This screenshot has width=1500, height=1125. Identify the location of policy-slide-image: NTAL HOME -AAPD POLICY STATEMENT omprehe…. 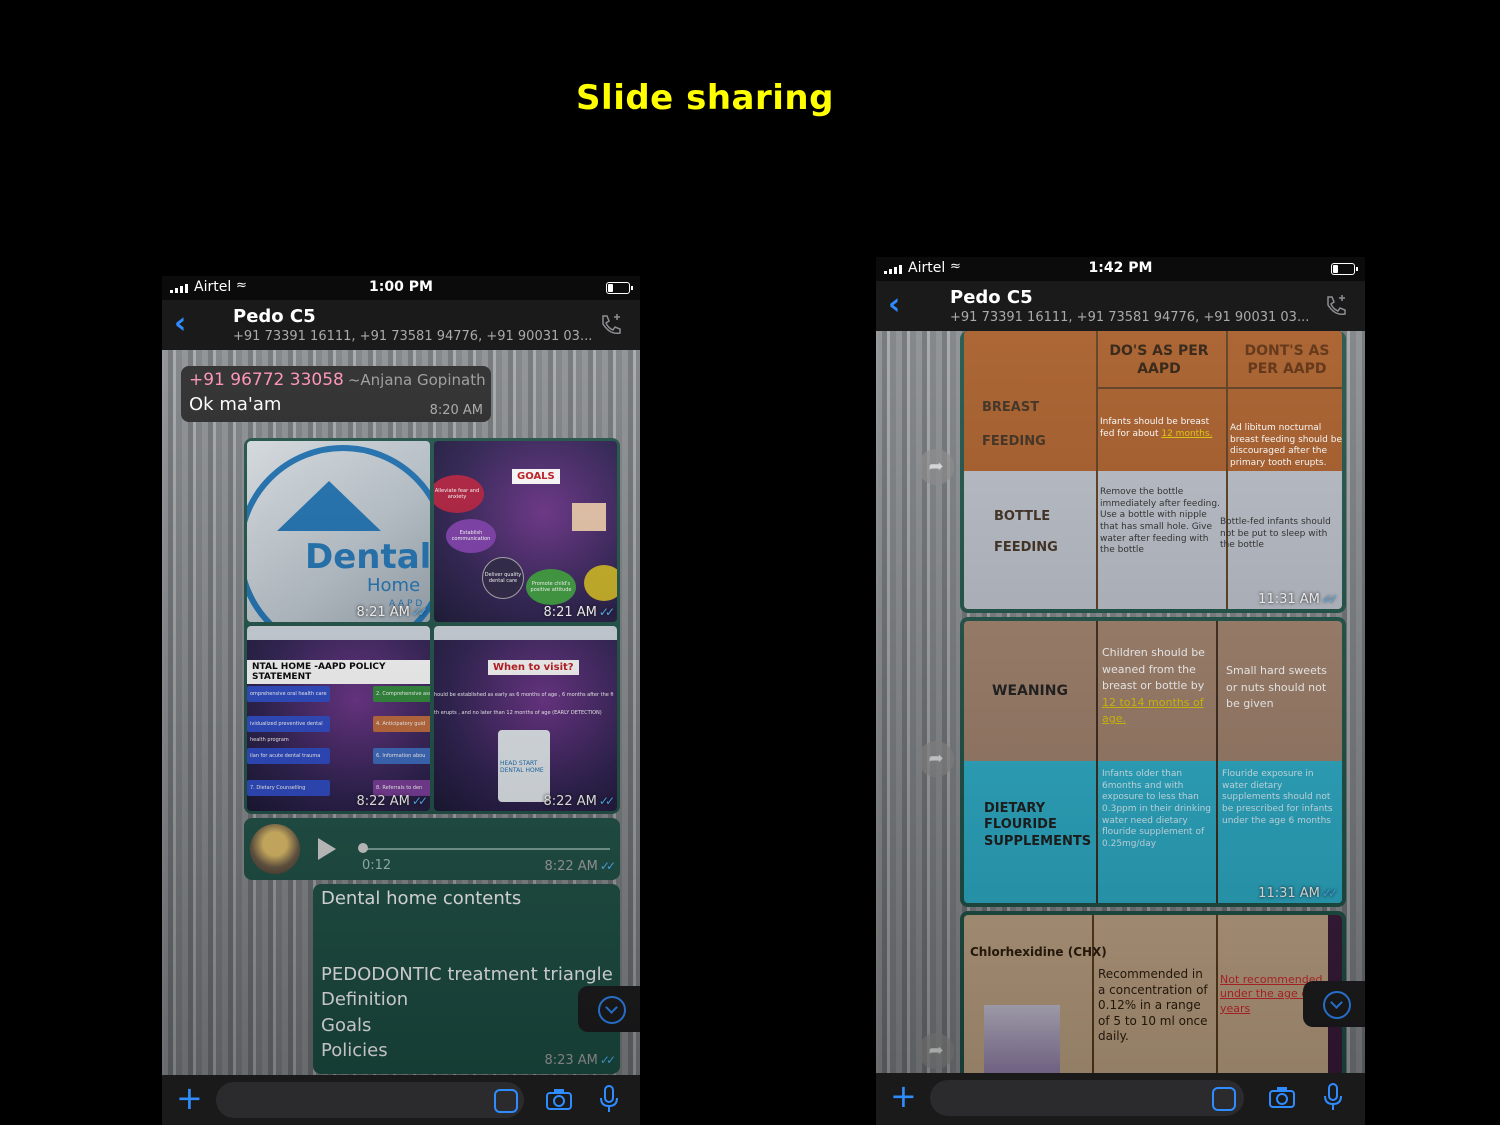
(338, 718).